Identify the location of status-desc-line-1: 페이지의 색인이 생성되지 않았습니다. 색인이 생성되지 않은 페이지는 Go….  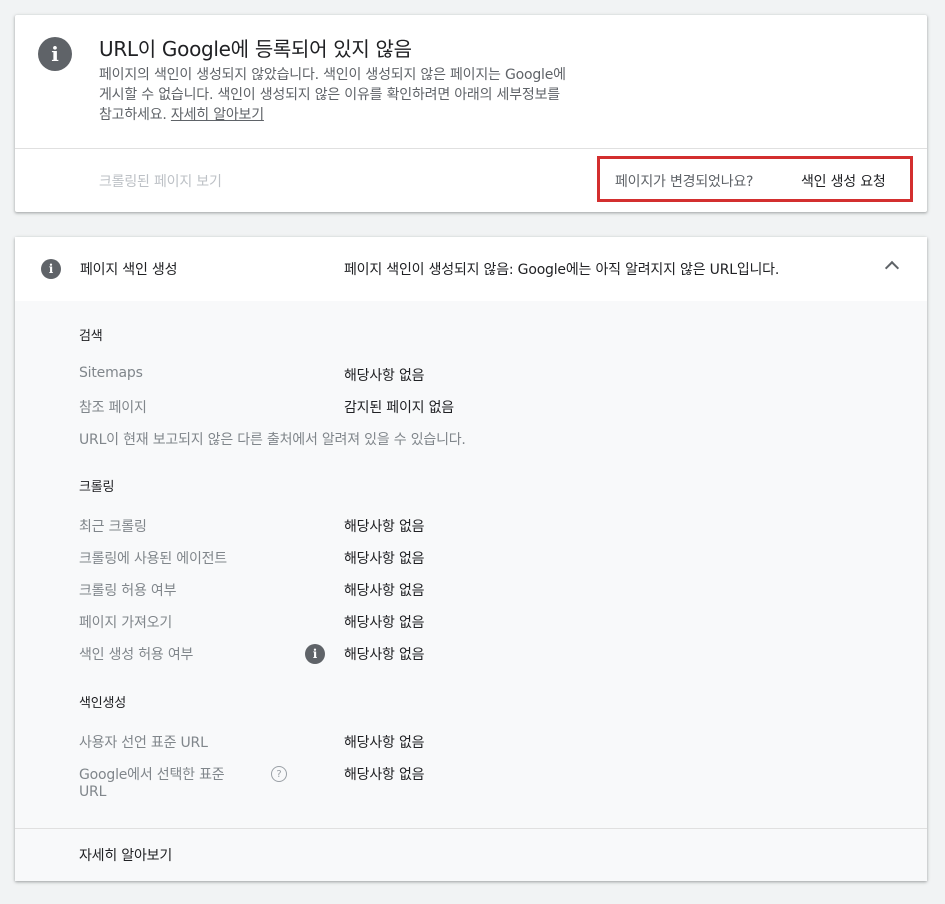
(332, 75).